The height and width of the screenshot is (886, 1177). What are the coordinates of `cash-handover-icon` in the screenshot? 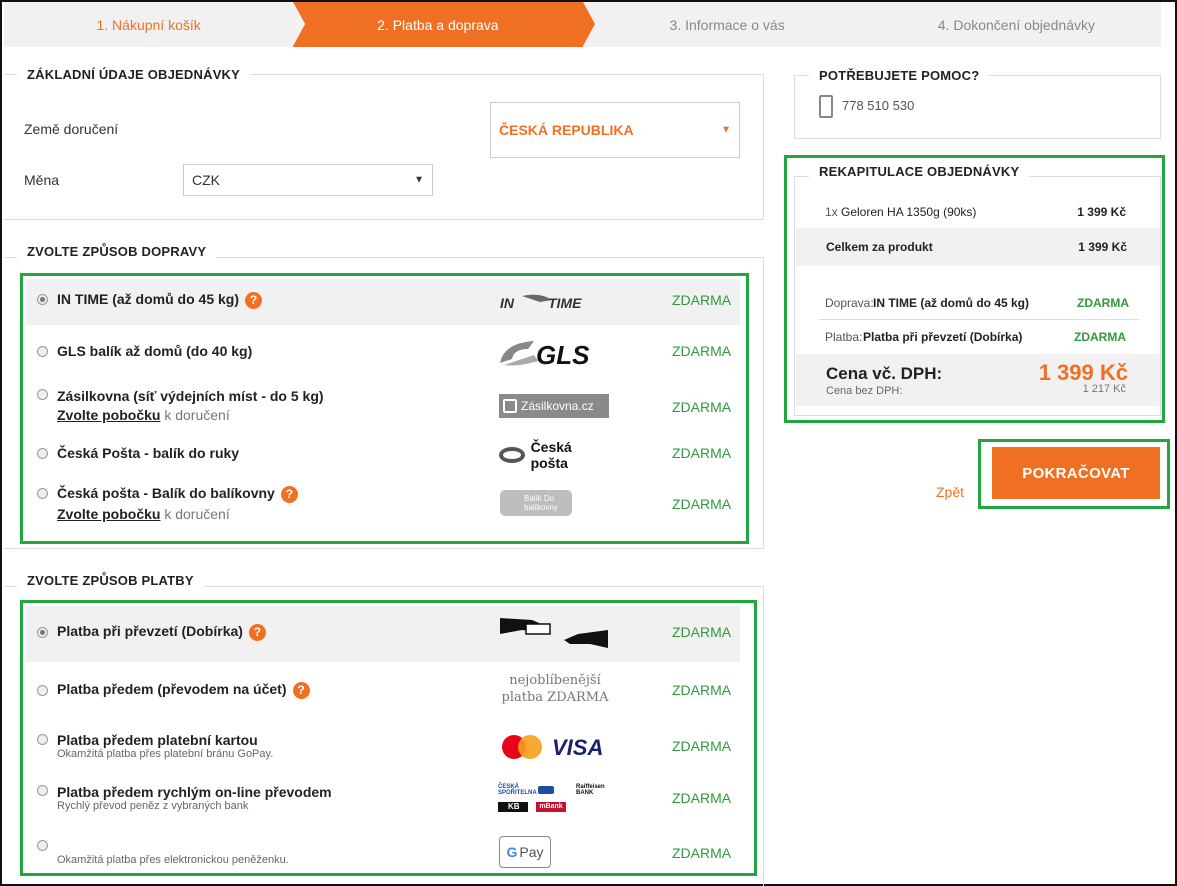 It's located at (554, 632).